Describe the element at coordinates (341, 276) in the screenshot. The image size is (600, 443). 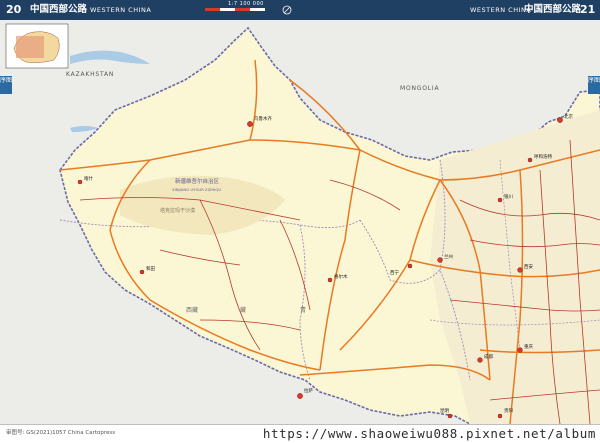
I see `label-golmud: 格尔木` at that location.